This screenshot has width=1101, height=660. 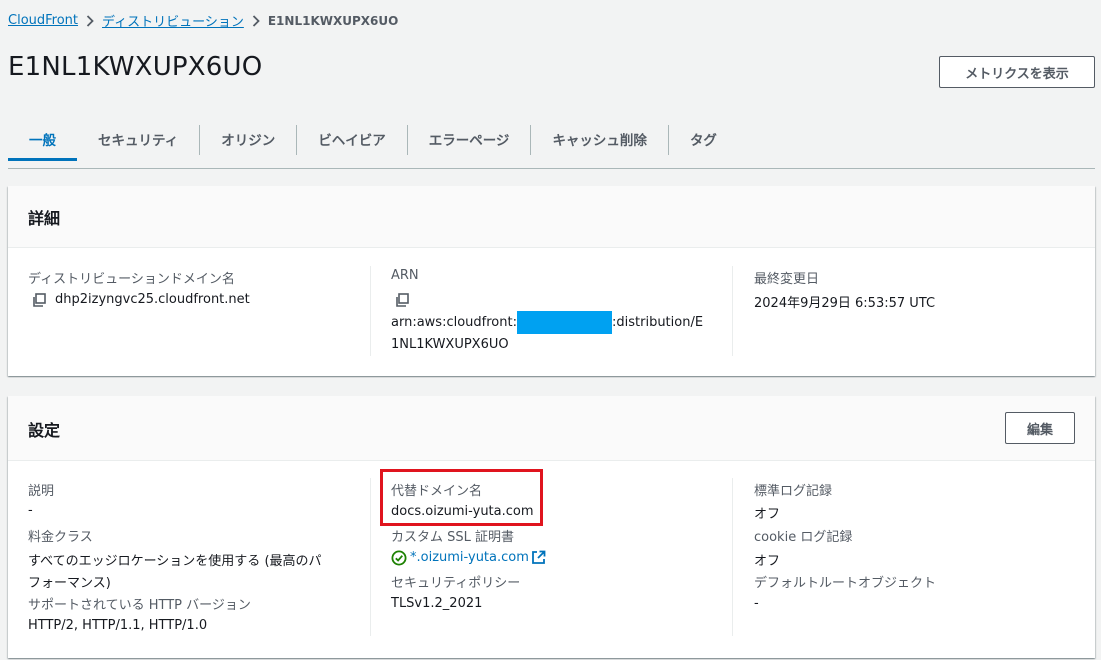 What do you see at coordinates (131, 279) in the screenshot?
I see `distribution-domain-label: ディストリビューションドメイン名` at bounding box center [131, 279].